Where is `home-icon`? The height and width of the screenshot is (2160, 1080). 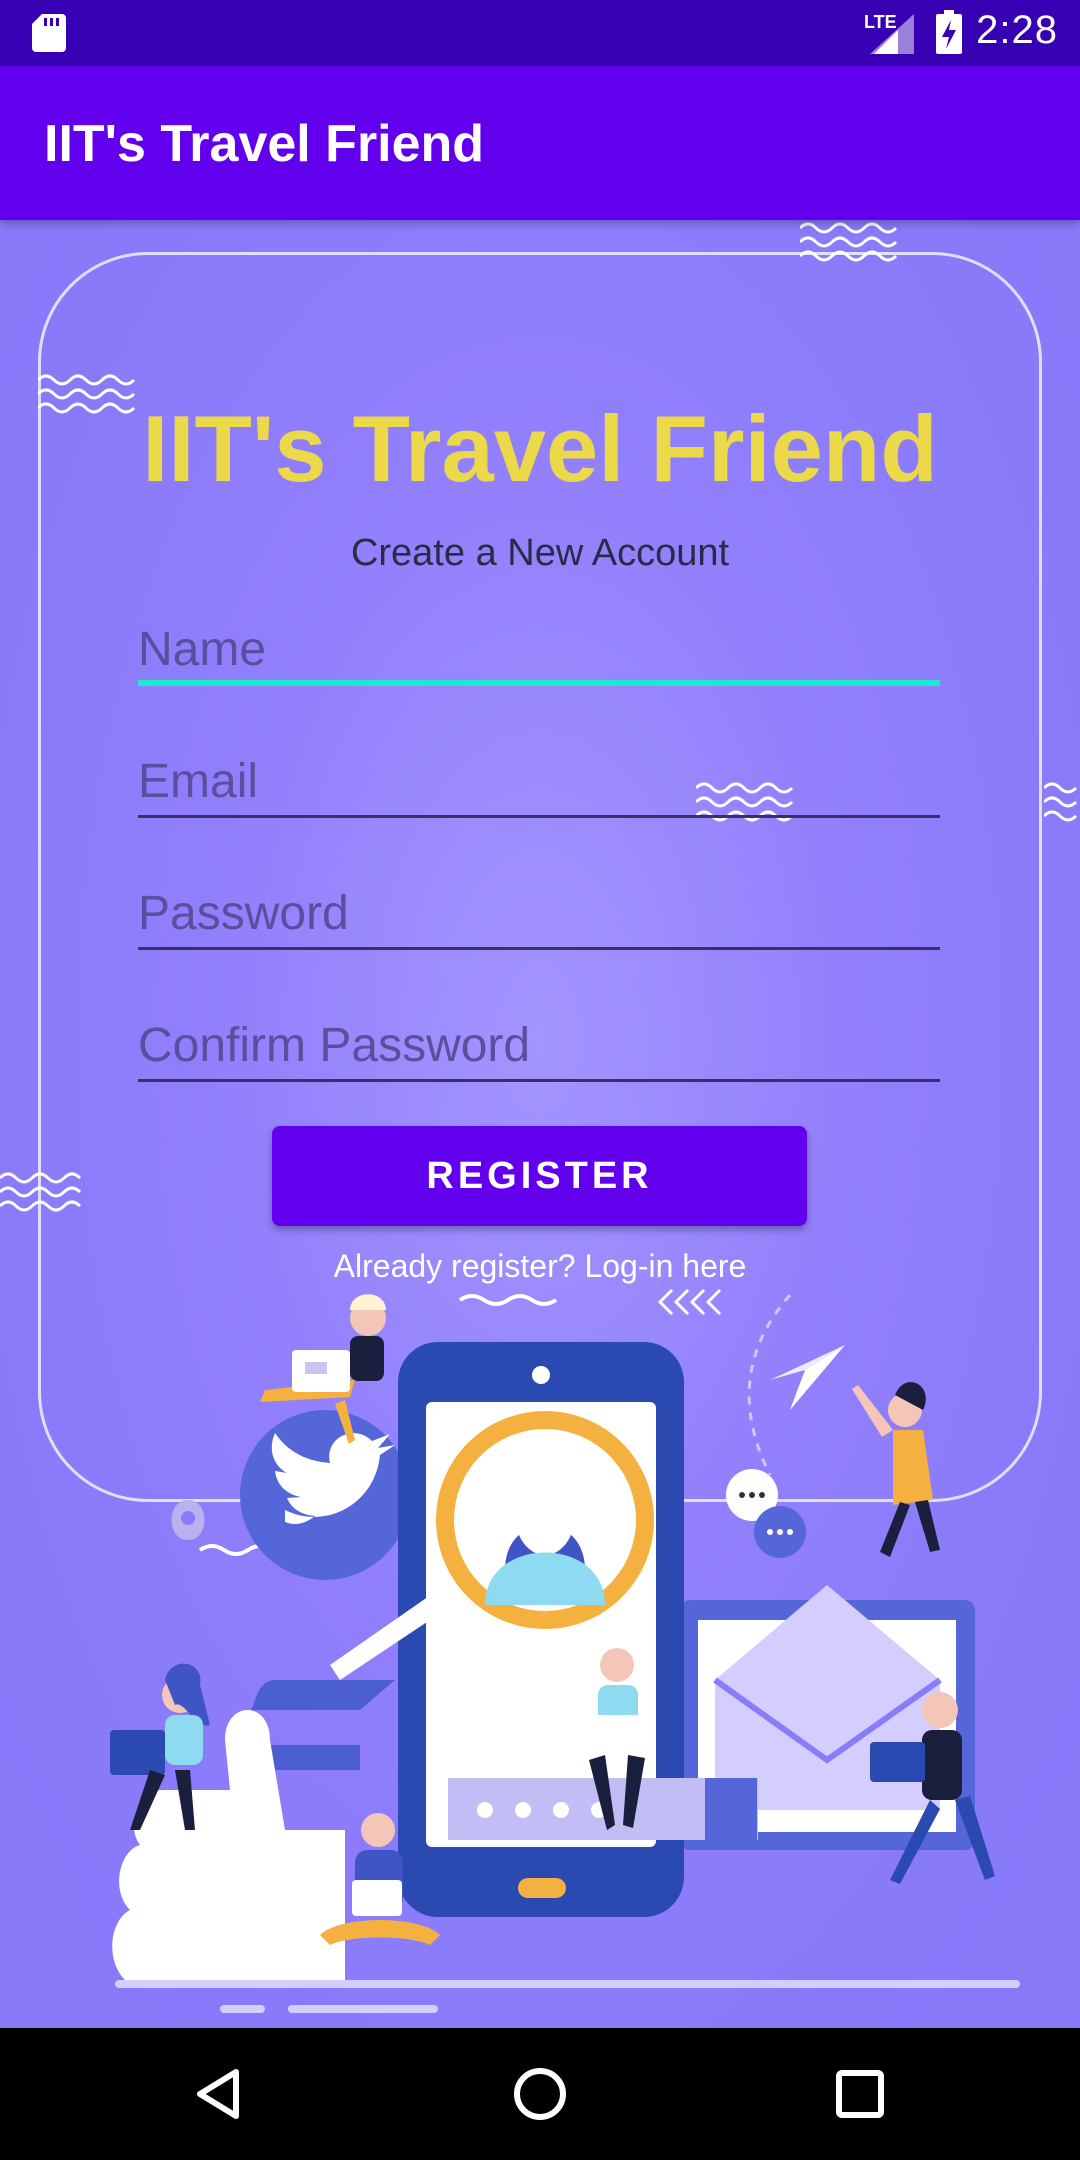 home-icon is located at coordinates (540, 2094).